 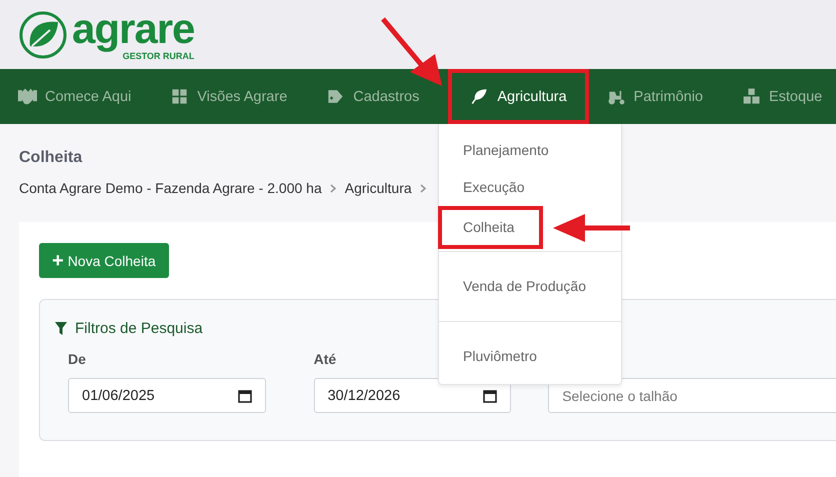 I want to click on grid-icon, so click(x=180, y=96).